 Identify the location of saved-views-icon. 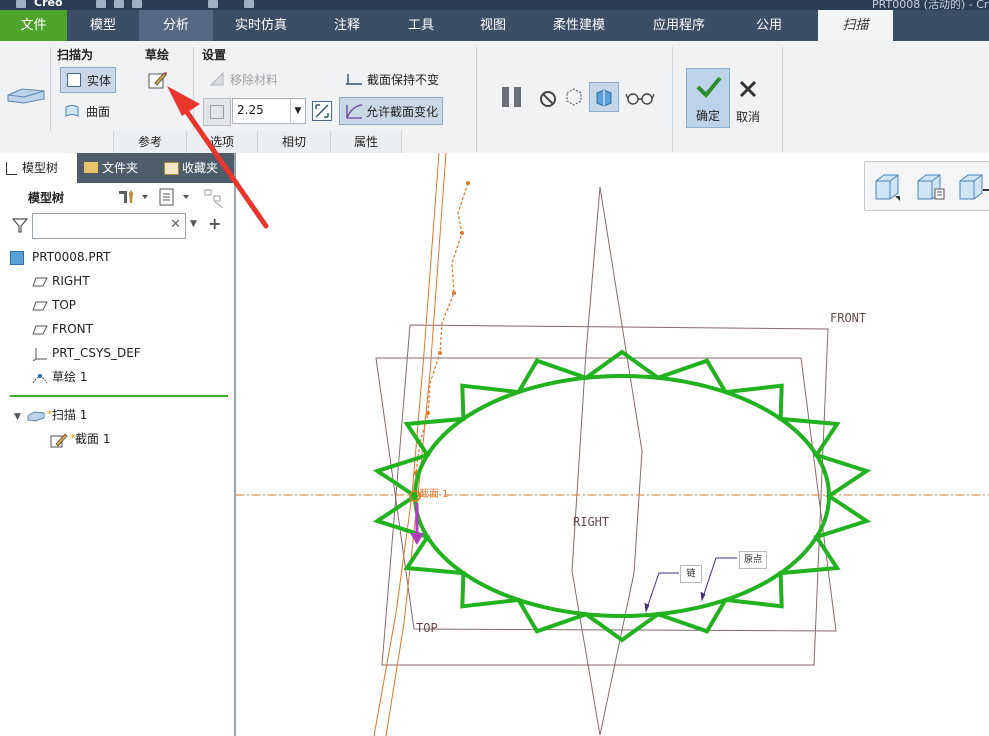
(931, 187).